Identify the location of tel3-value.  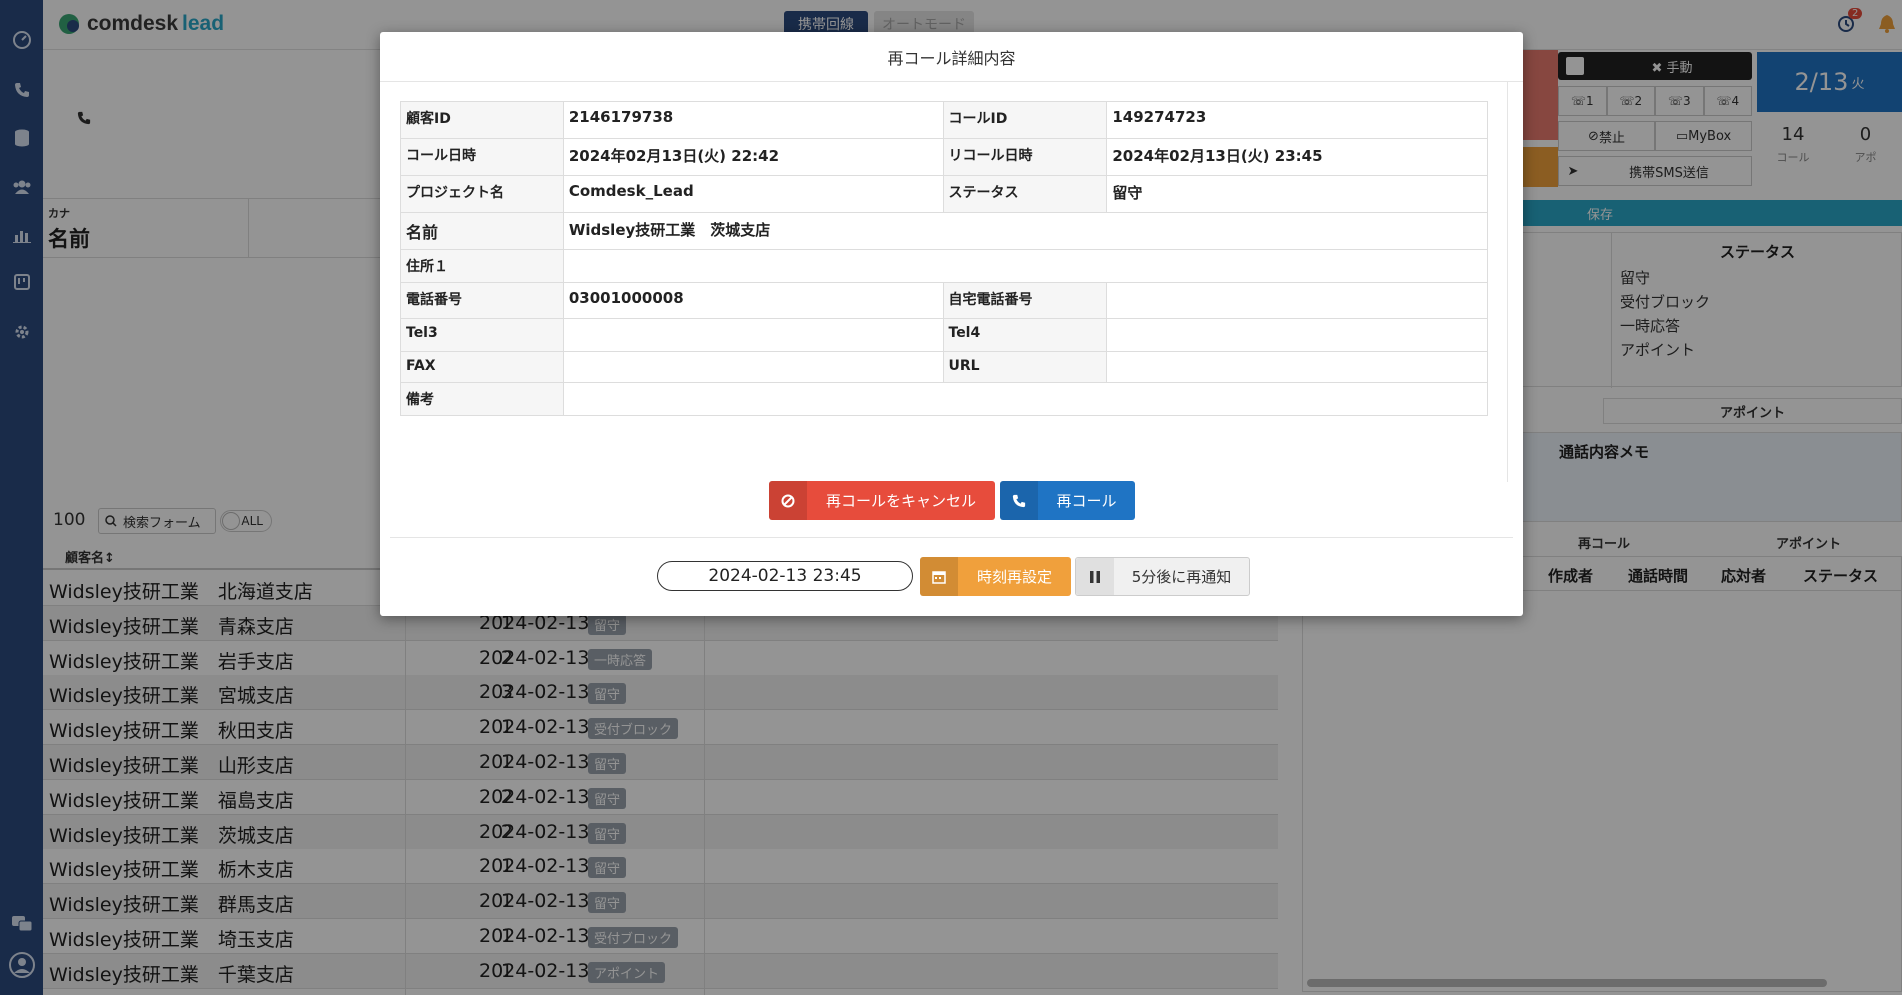
(753, 335).